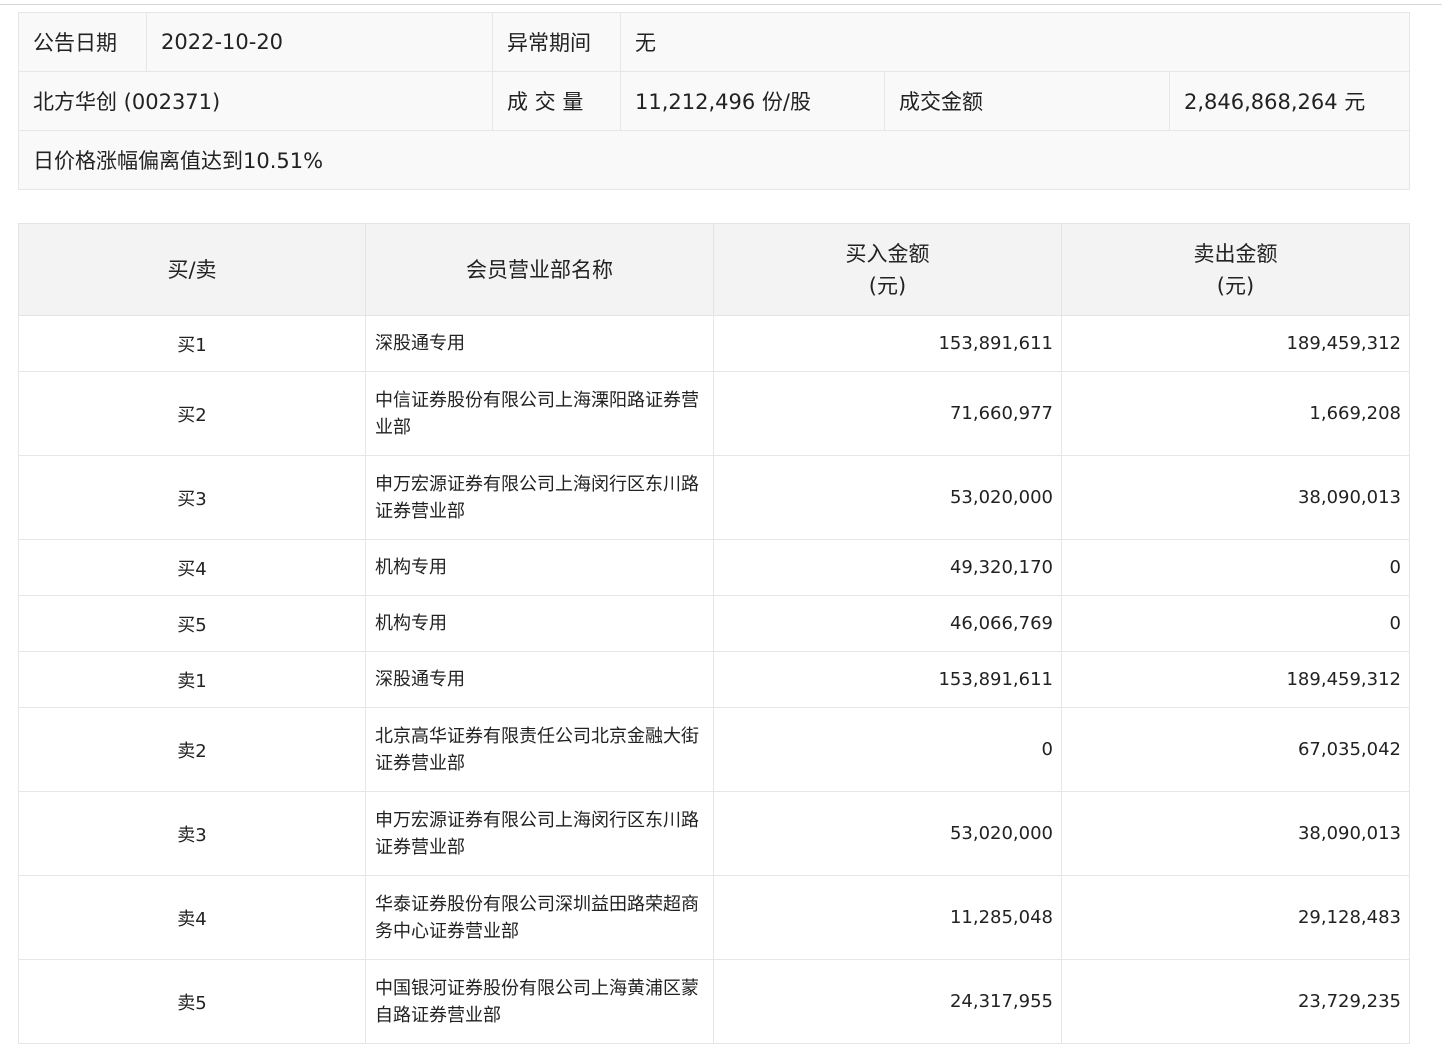  I want to click on table-row: 卖2 北京高华证券有限责任公司北京金融大街证券营业部 0 67,035,042, so click(714, 749).